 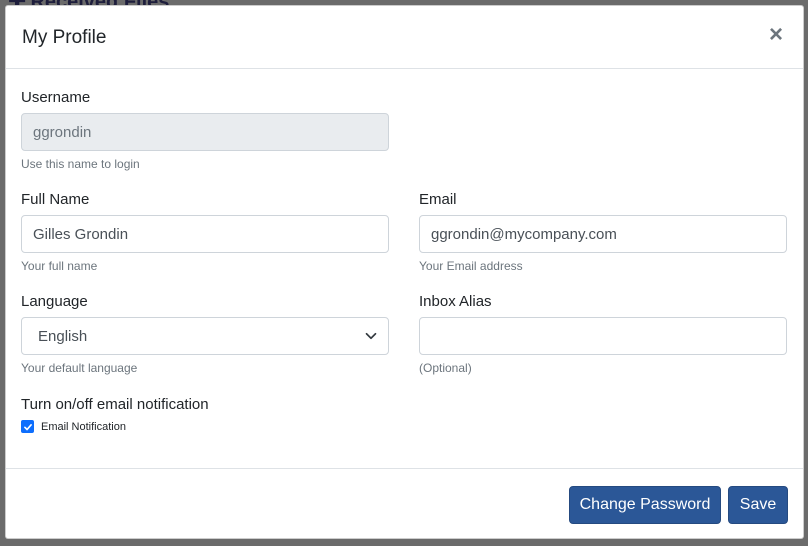 What do you see at coordinates (455, 301) in the screenshot?
I see `inbox-alias-label: Inbox Alias` at bounding box center [455, 301].